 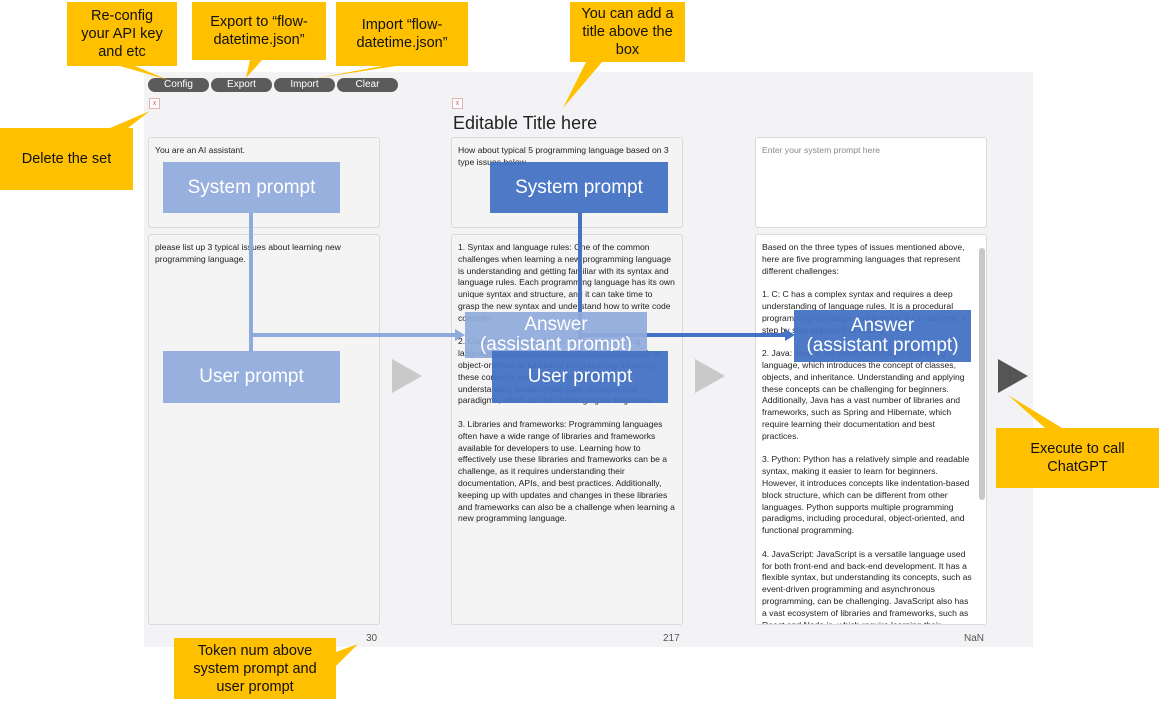 I want to click on callout-title: You can add a title above the box, so click(x=627, y=32).